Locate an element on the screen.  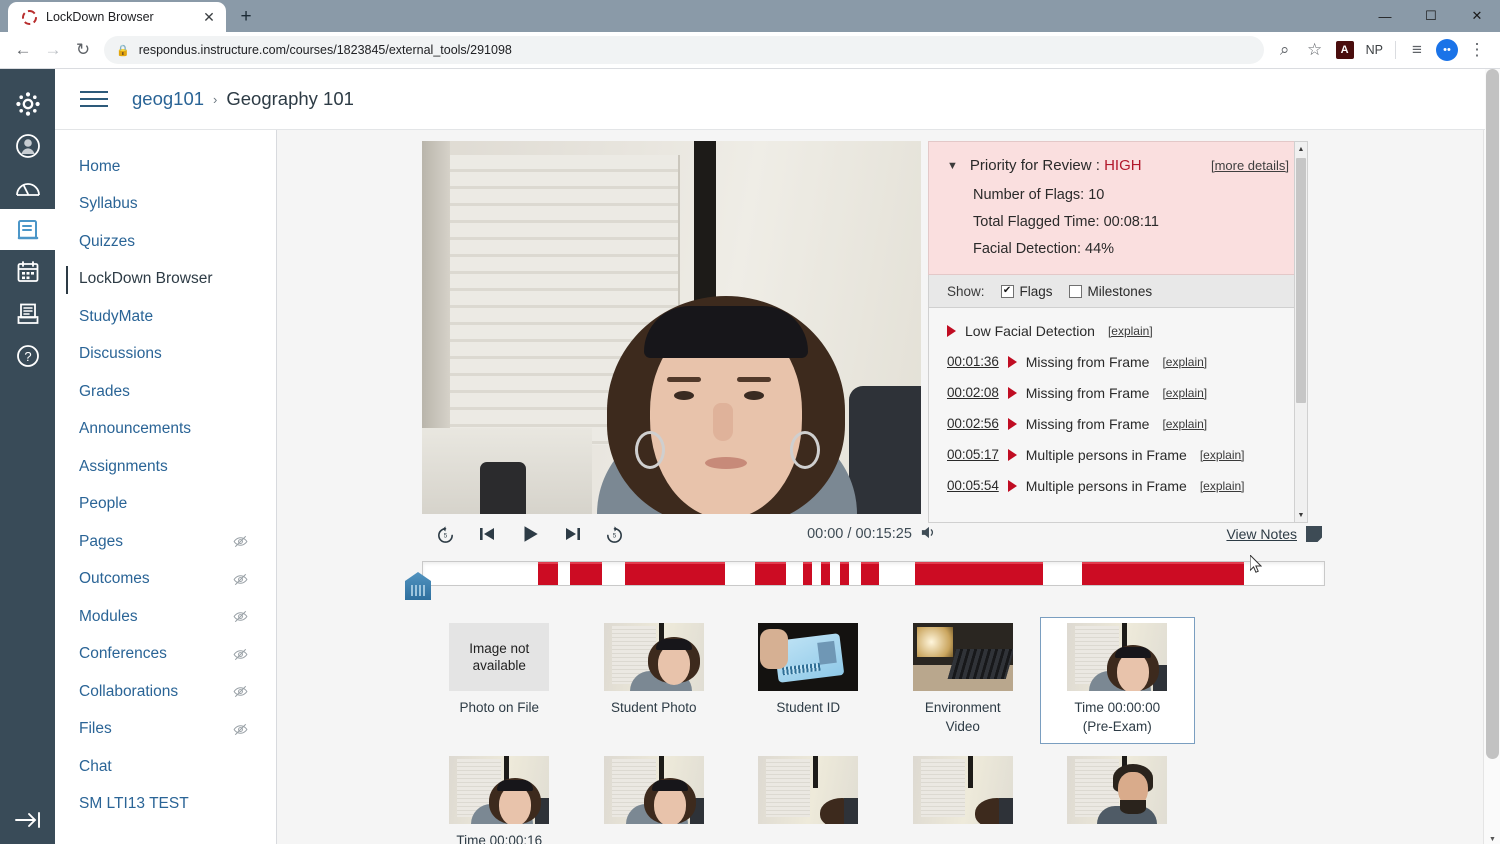
sidebar-item-studymate: StudyMate is located at coordinates (165, 317).